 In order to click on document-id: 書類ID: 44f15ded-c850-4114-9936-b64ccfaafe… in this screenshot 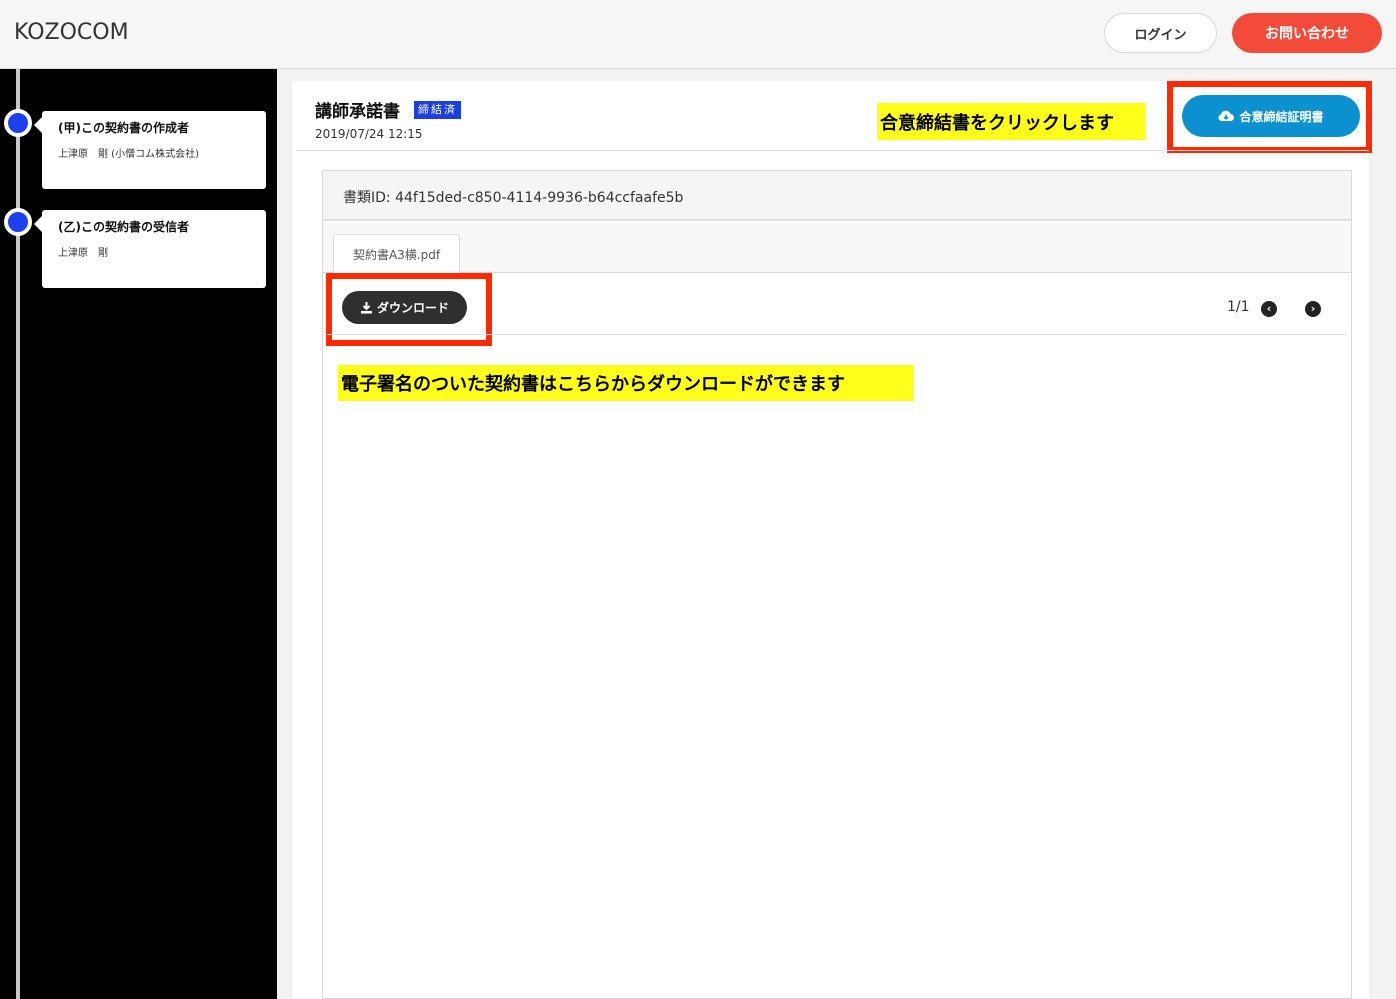, I will do `click(513, 198)`.